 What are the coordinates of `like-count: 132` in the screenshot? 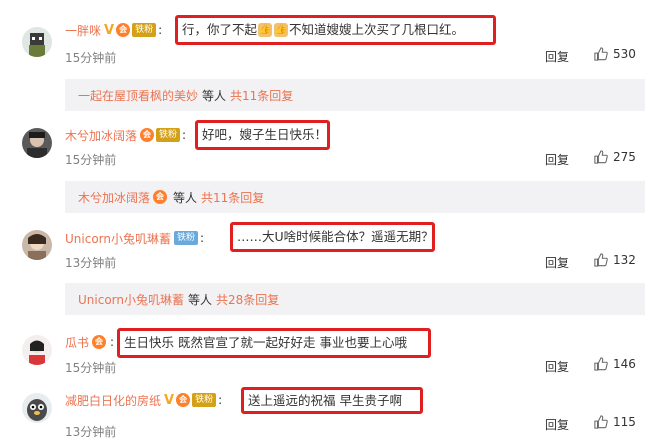 It's located at (624, 260).